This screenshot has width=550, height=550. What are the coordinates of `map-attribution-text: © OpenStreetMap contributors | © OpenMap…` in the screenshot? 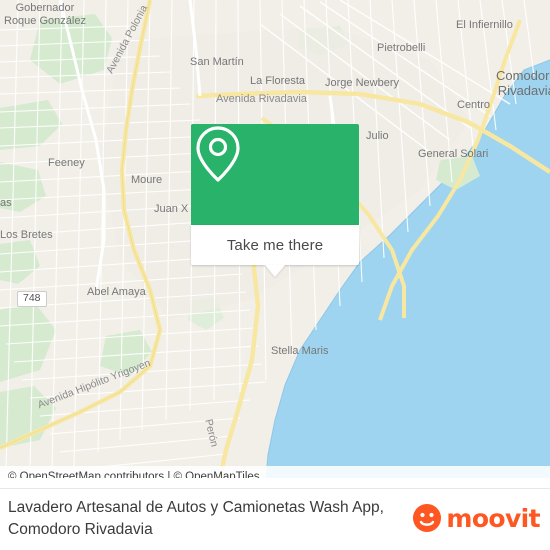 It's located at (130, 474).